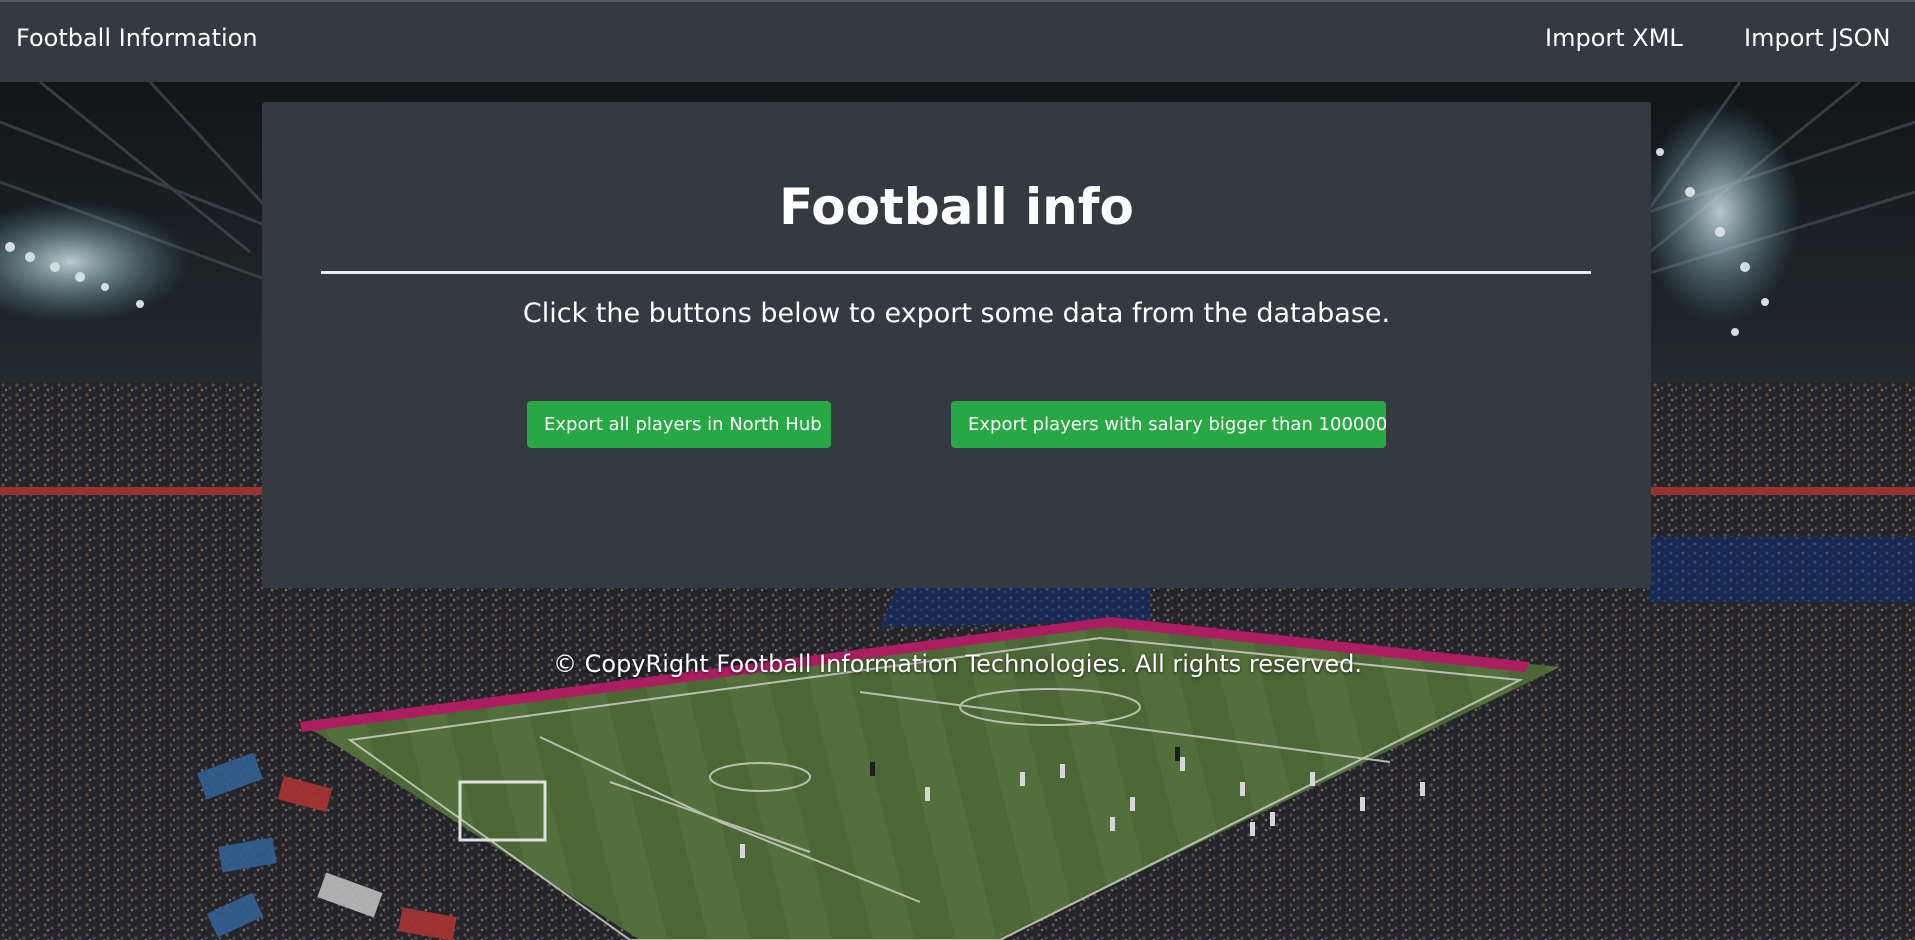 The width and height of the screenshot is (1915, 940). I want to click on page-title: Football info, so click(956, 207).